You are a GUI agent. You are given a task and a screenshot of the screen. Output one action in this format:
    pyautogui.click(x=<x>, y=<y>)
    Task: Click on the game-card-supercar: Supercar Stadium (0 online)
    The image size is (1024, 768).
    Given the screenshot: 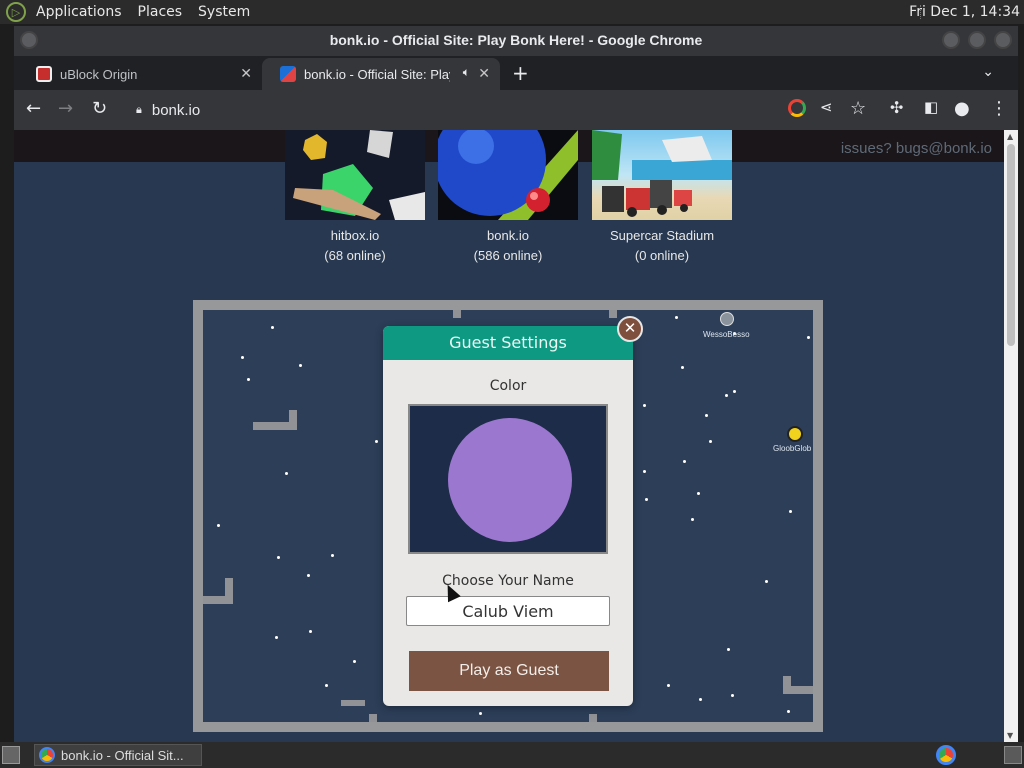 What is the action you would take?
    pyautogui.click(x=662, y=196)
    